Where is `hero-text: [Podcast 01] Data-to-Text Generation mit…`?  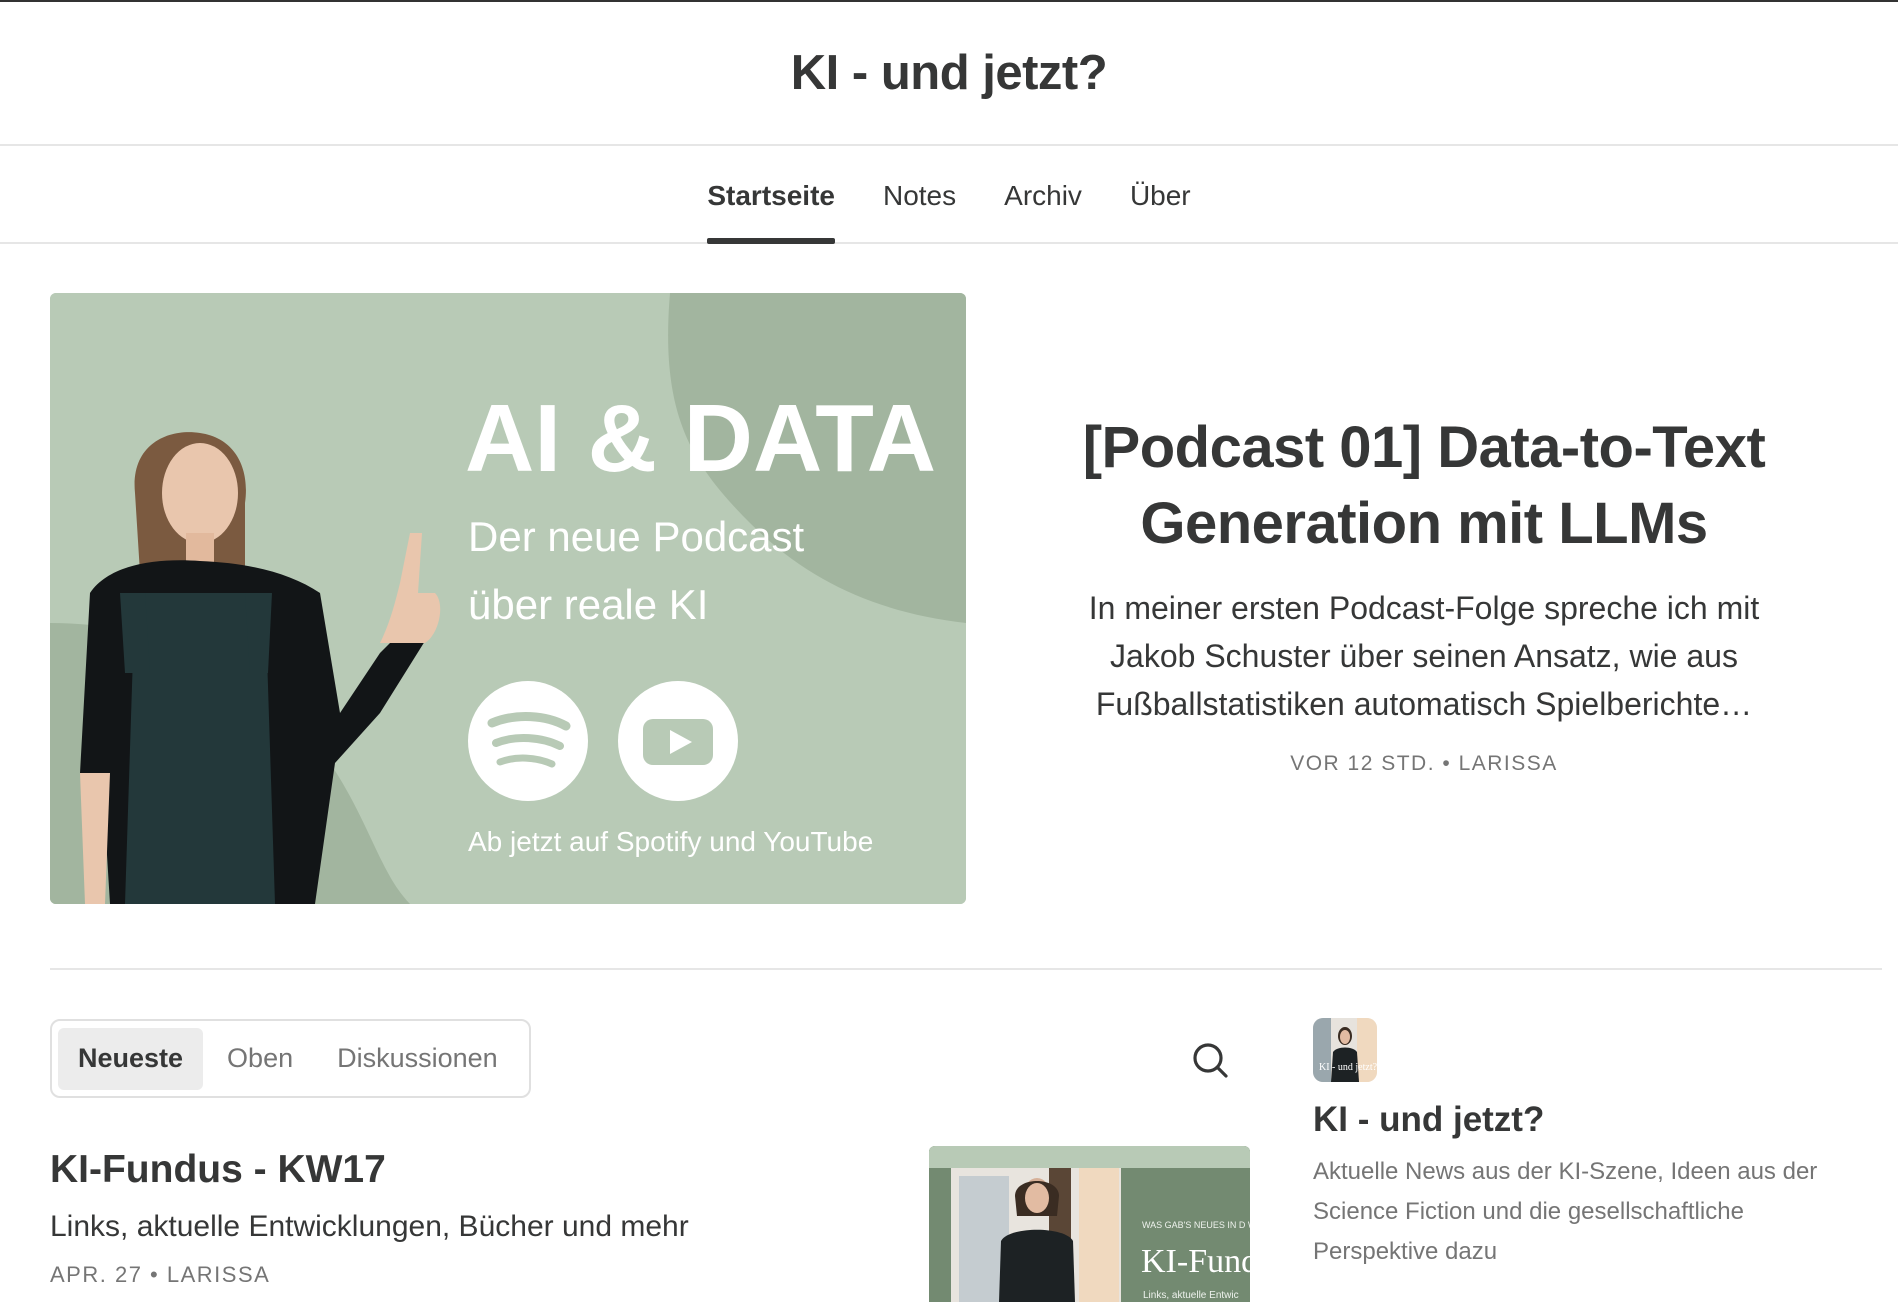
hero-text: [Podcast 01] Data-to-Text Generation mit… is located at coordinates (1424, 593).